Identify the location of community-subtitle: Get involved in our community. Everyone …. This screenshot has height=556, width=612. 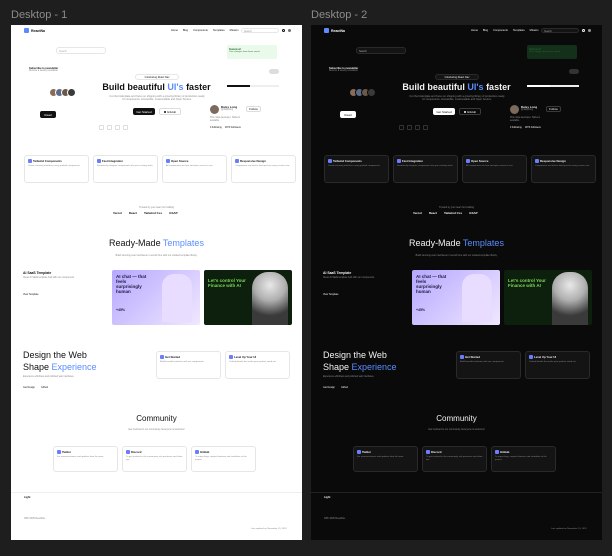
(156, 429).